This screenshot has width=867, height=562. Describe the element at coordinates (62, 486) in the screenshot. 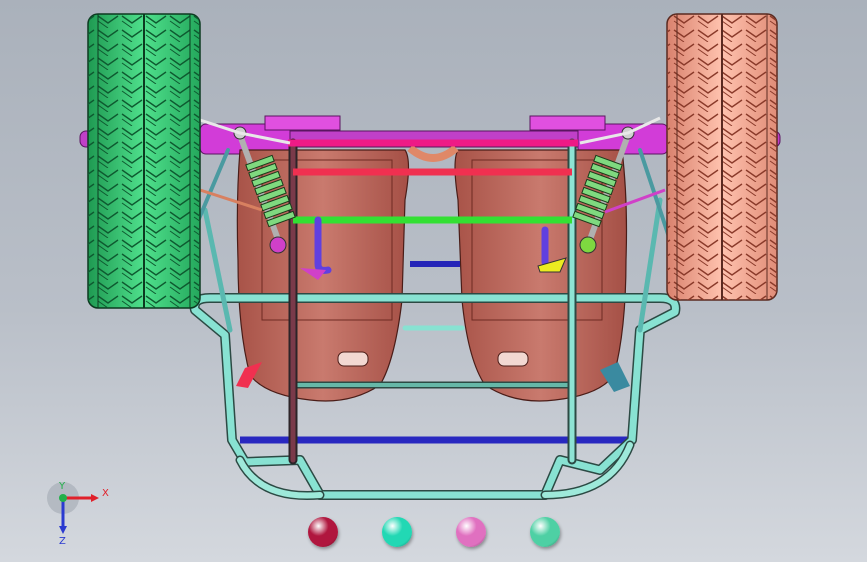

I see `y-axis-label: Y` at that location.